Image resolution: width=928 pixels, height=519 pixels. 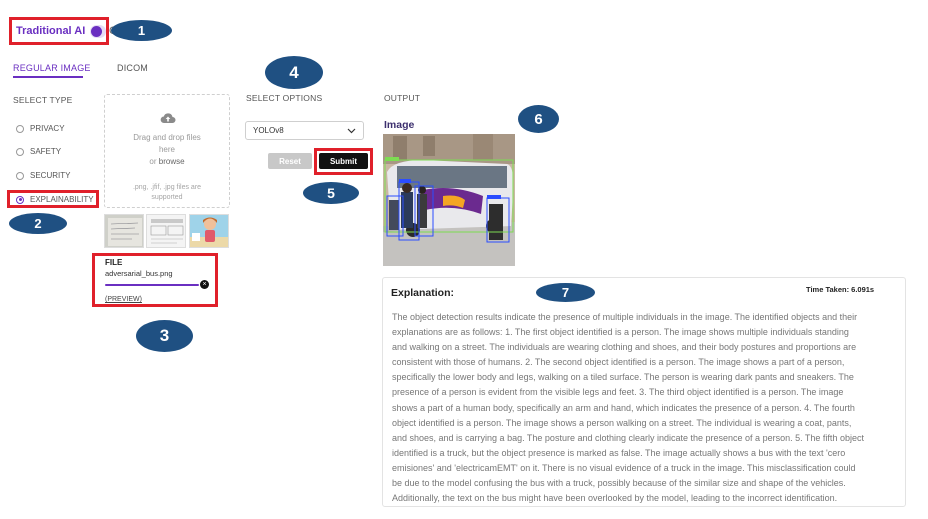 I want to click on tab-dicom: DICOM, so click(x=132, y=68).